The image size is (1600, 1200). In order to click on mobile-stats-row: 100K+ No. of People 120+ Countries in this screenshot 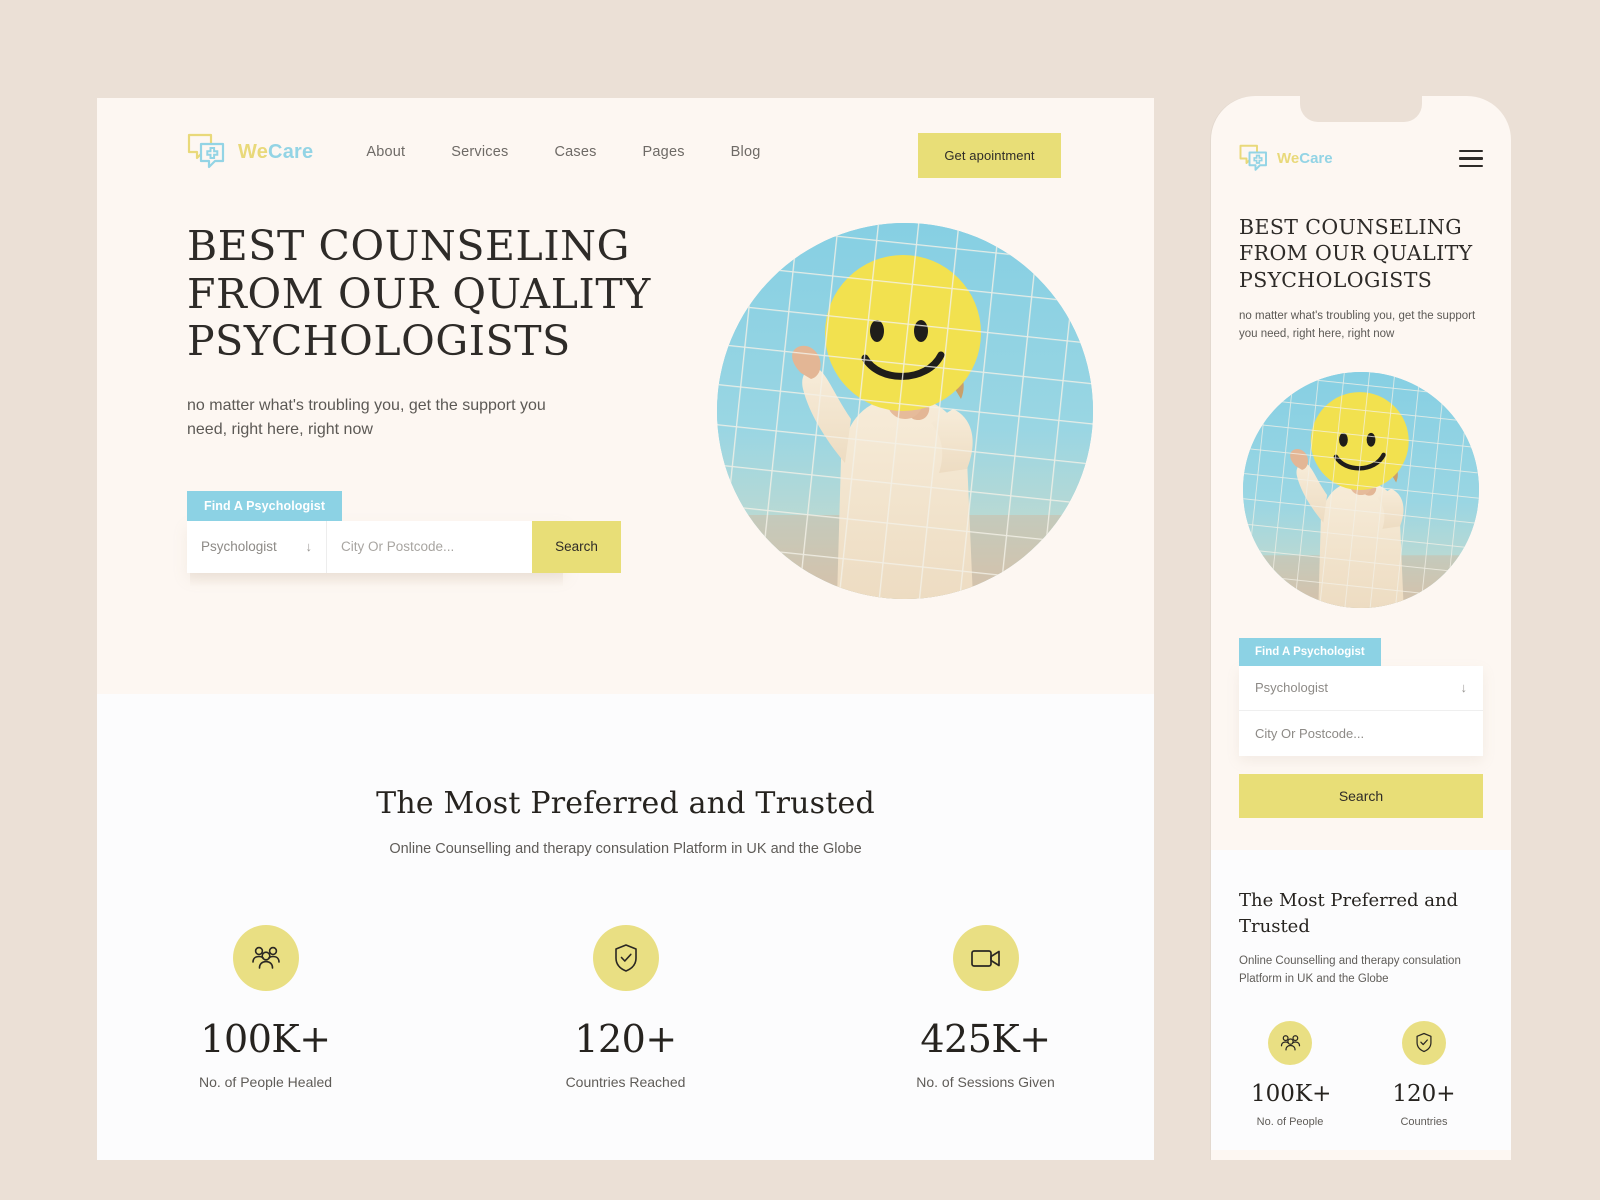, I will do `click(1361, 1075)`.